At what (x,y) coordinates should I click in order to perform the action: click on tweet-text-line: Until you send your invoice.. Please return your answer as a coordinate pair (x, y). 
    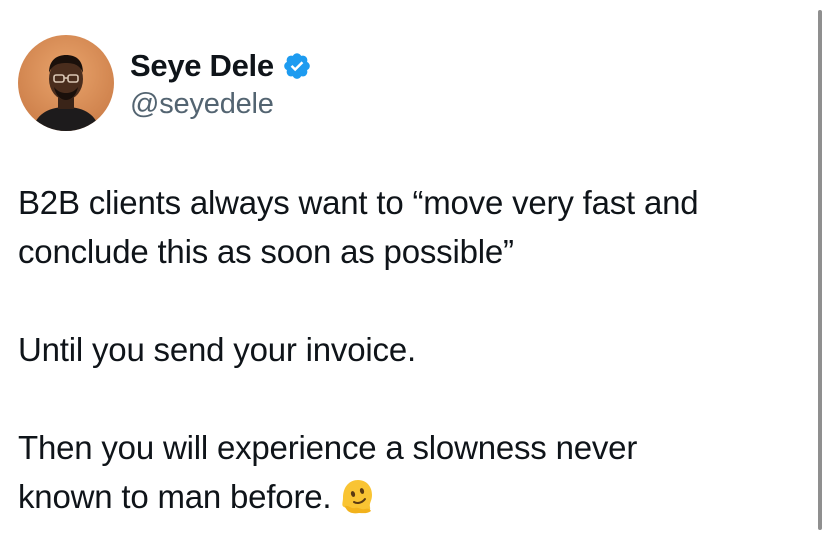
    Looking at the image, I should click on (217, 349).